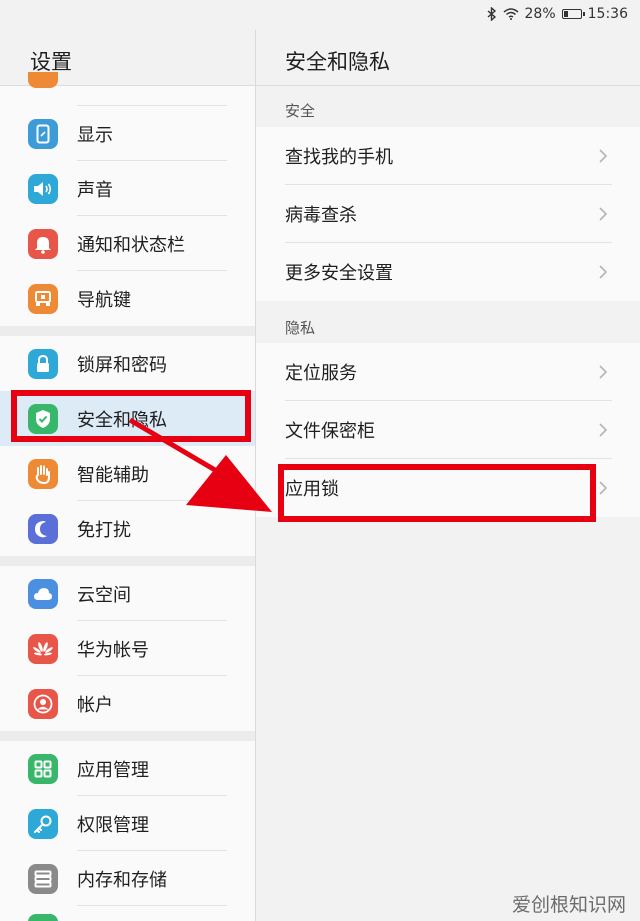 The height and width of the screenshot is (921, 640). I want to click on status-bar: 28% 15:36, so click(320, 15).